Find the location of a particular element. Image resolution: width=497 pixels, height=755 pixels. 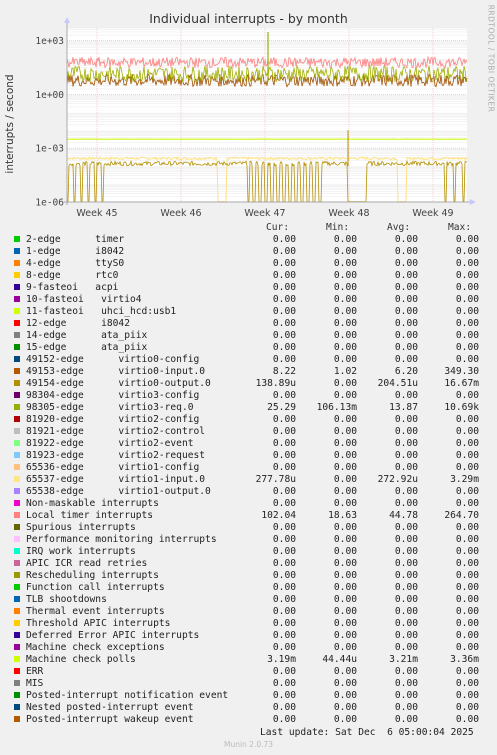

legend-row: Non-maskable interrupts 0.00 0.00 0.00 0.00 is located at coordinates (248, 504).